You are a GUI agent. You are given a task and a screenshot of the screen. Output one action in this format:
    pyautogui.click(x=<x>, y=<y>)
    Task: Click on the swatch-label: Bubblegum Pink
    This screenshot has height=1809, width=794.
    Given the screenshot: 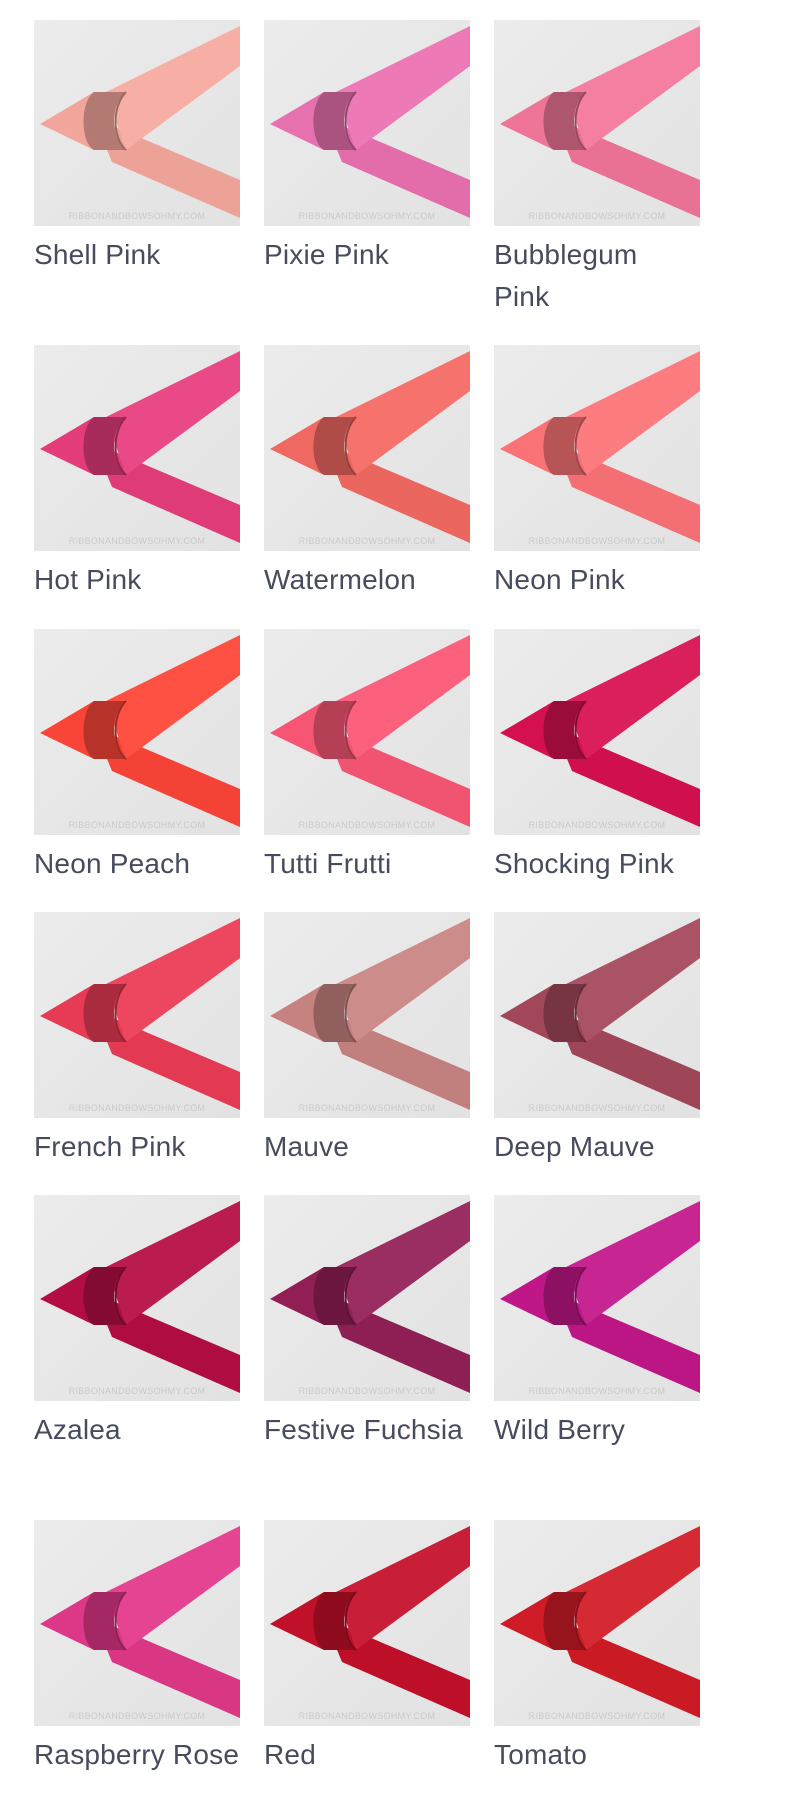 What is the action you would take?
    pyautogui.click(x=597, y=276)
    